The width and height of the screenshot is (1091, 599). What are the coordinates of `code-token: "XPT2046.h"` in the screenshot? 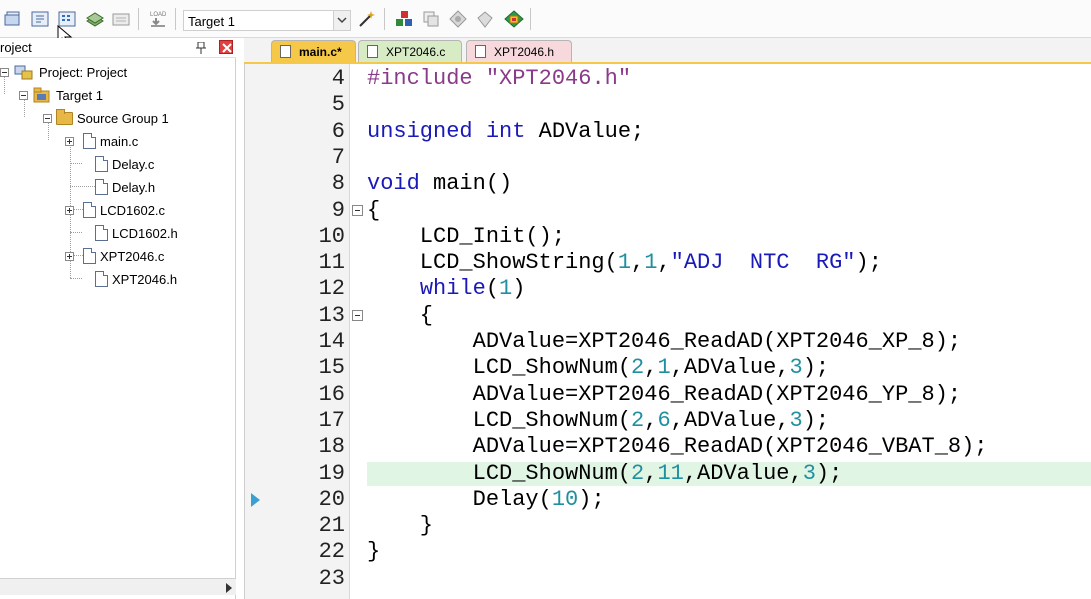 It's located at (558, 78).